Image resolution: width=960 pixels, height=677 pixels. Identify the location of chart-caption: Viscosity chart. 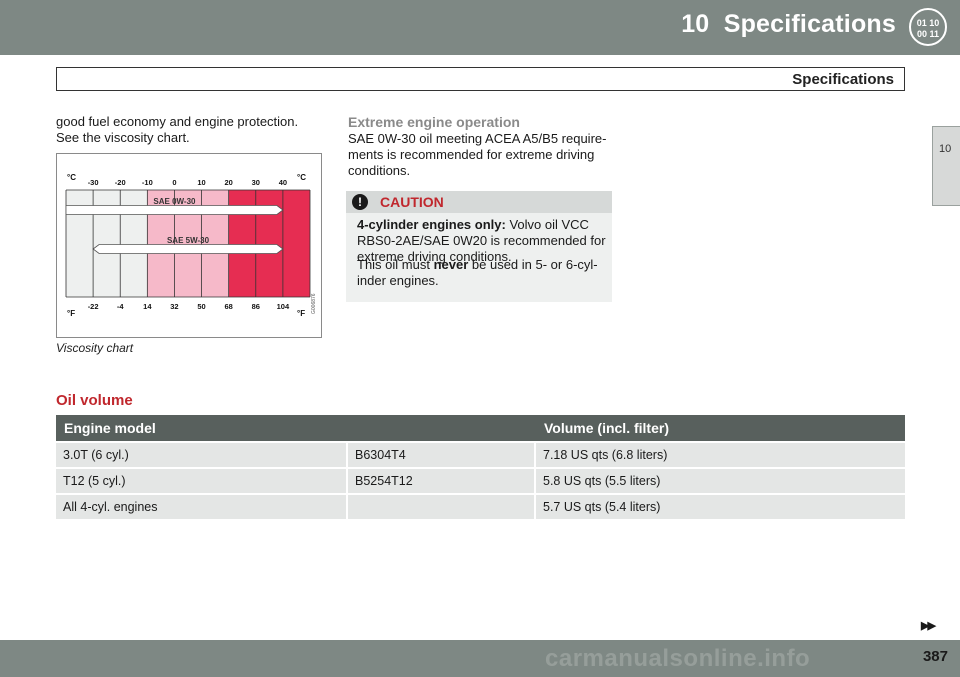
(95, 348).